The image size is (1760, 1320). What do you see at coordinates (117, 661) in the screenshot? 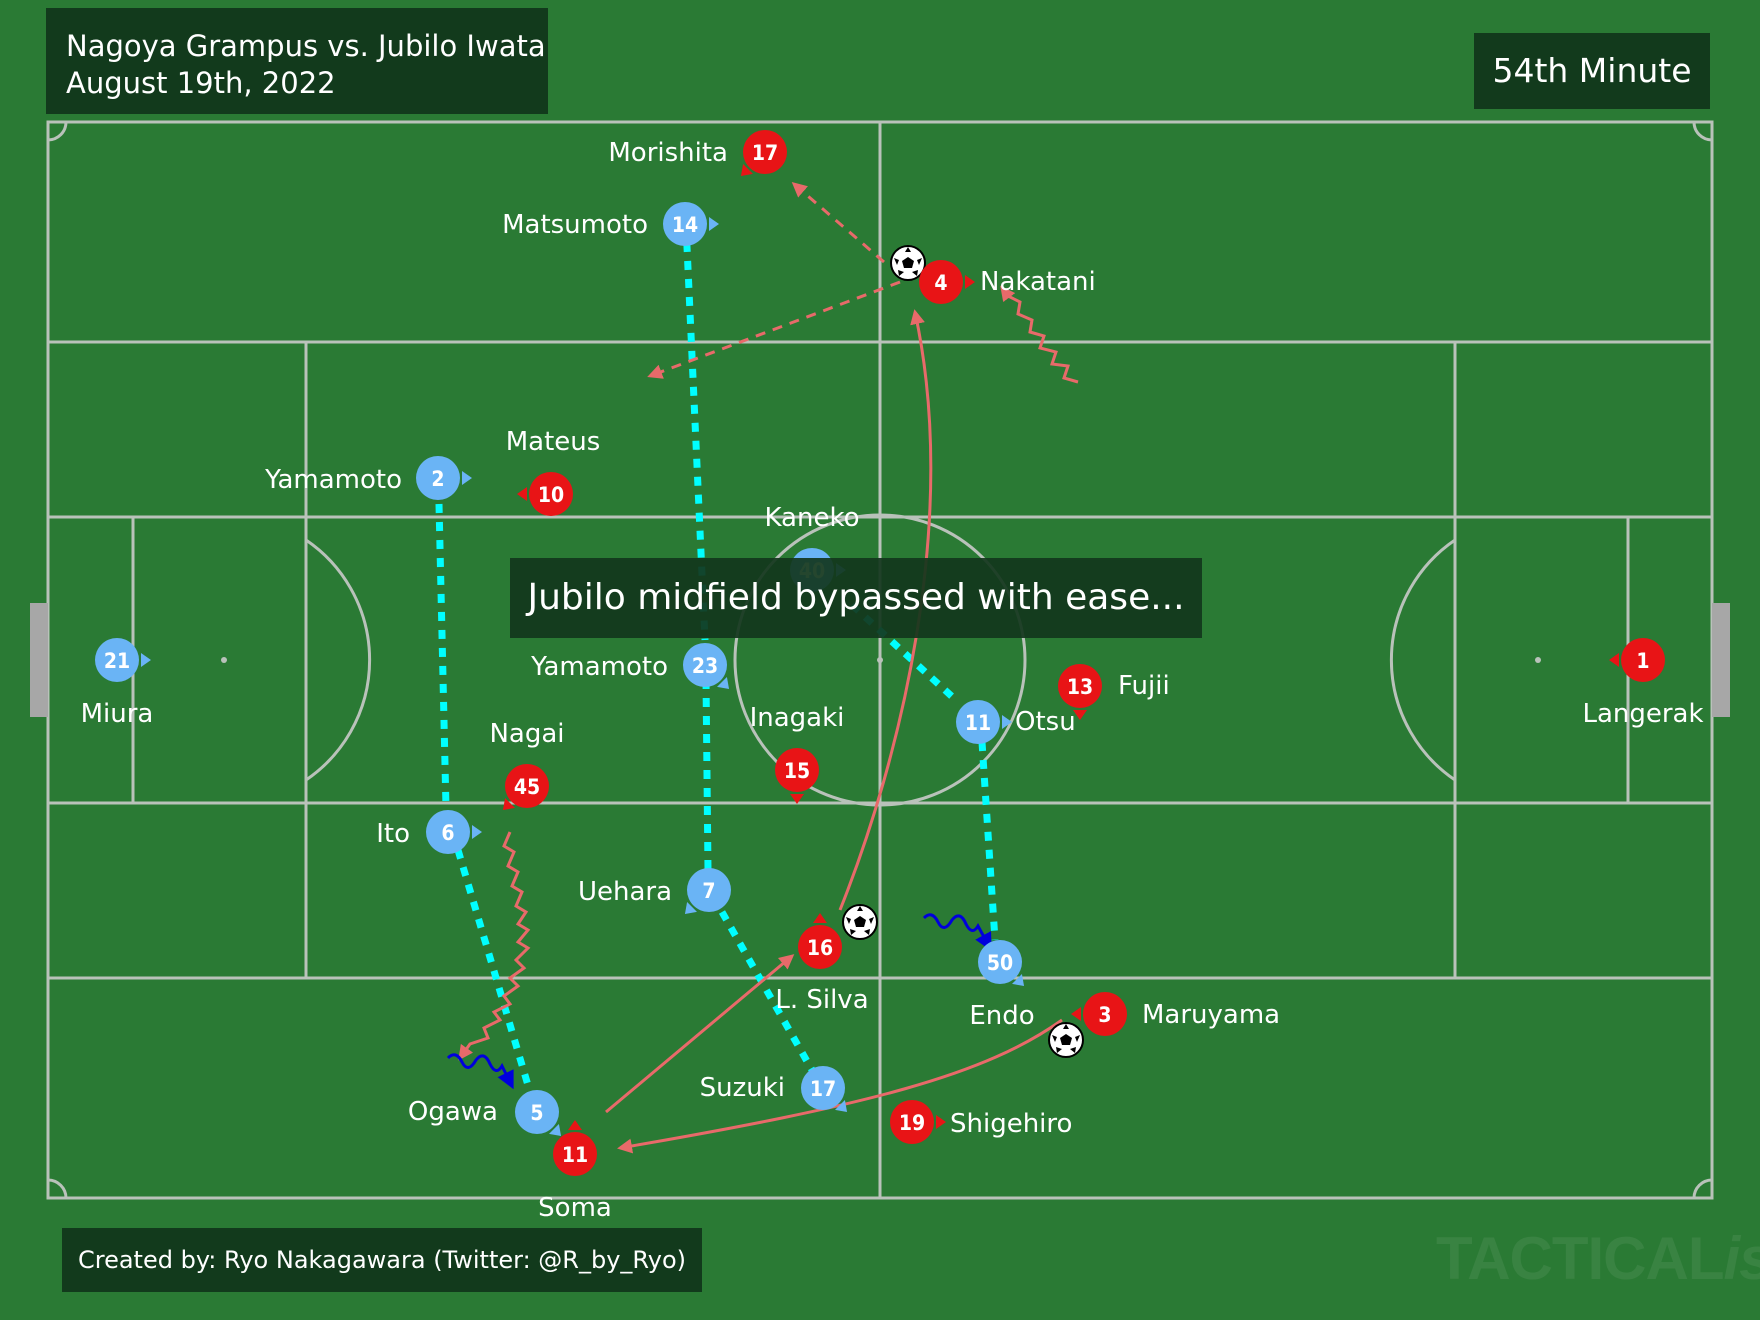
I see `player-number: 21` at bounding box center [117, 661].